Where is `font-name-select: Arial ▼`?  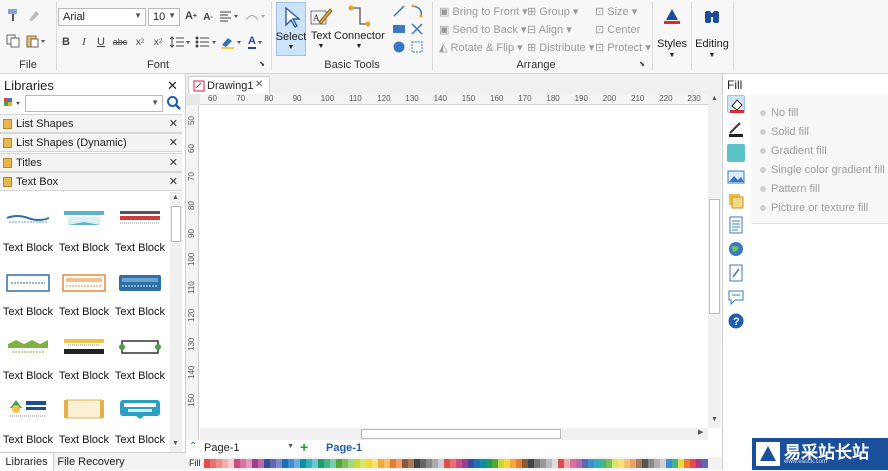 font-name-select: Arial ▼ is located at coordinates (102, 17).